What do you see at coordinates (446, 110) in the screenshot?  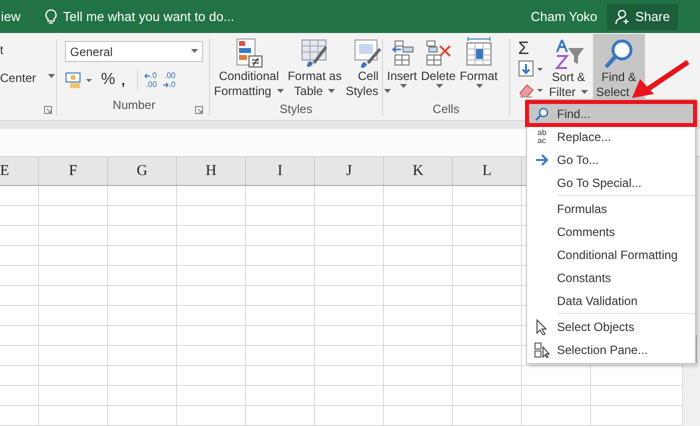 I see `group-label: Cells` at bounding box center [446, 110].